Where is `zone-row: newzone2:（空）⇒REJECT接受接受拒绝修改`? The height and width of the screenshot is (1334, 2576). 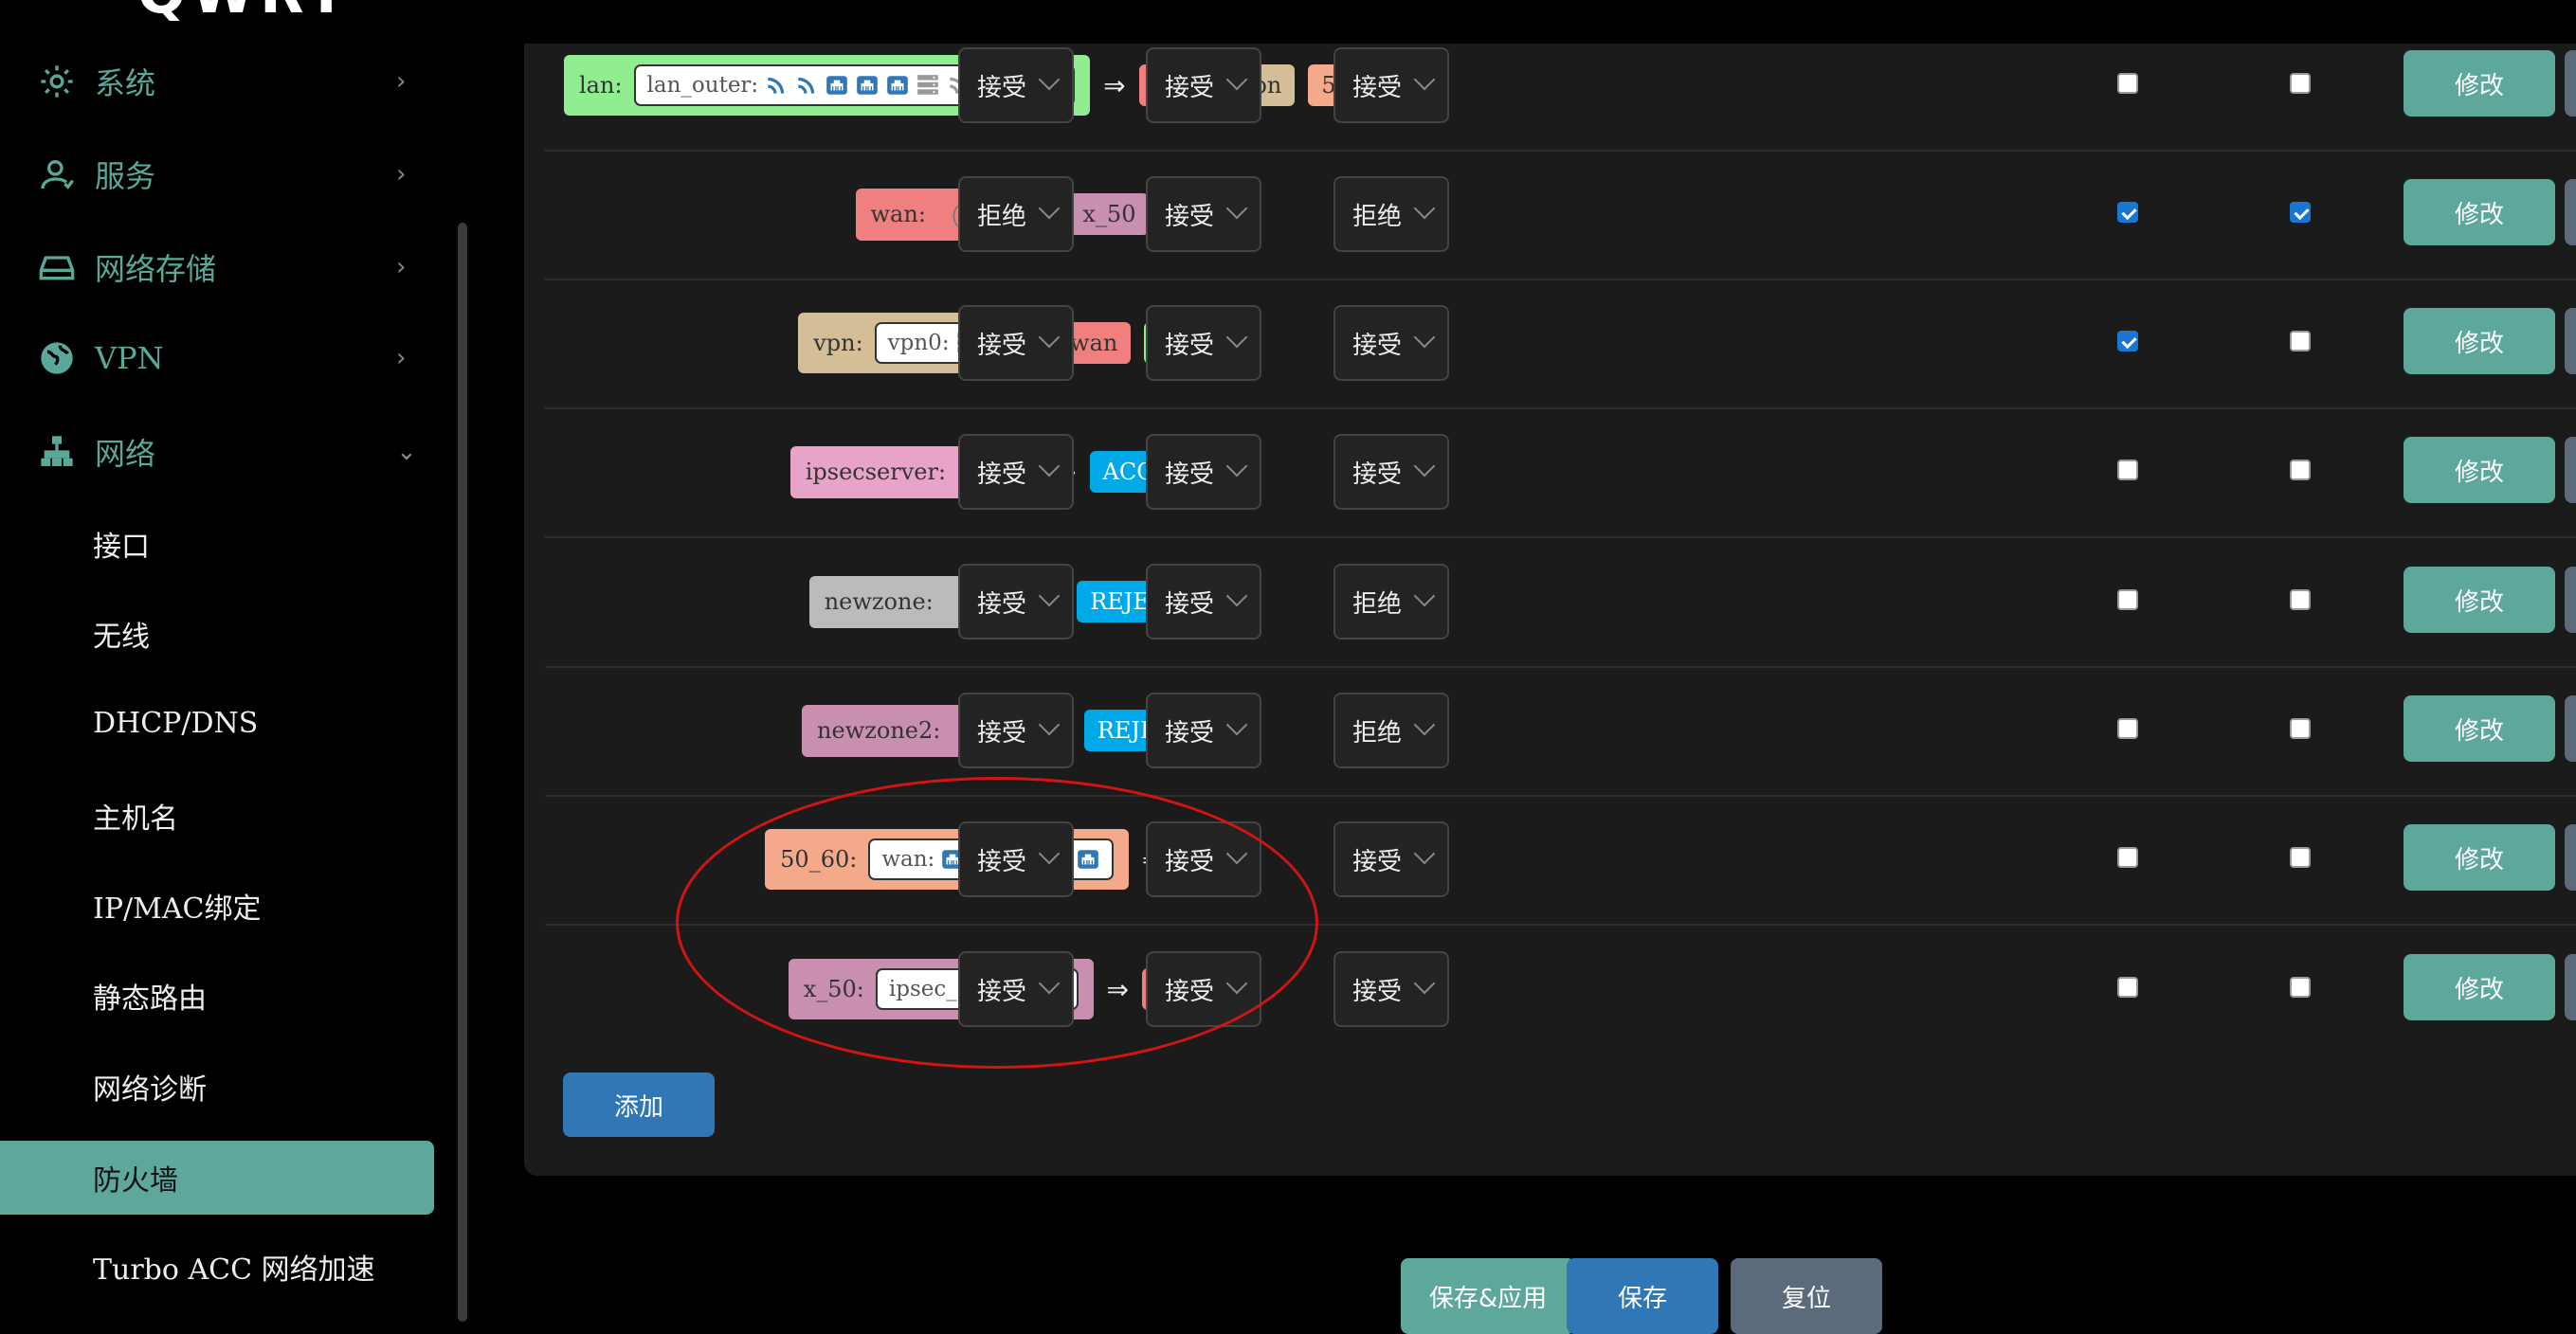 zone-row: newzone2:（空）⇒REJECT接受接受拒绝修改 is located at coordinates (1560, 731).